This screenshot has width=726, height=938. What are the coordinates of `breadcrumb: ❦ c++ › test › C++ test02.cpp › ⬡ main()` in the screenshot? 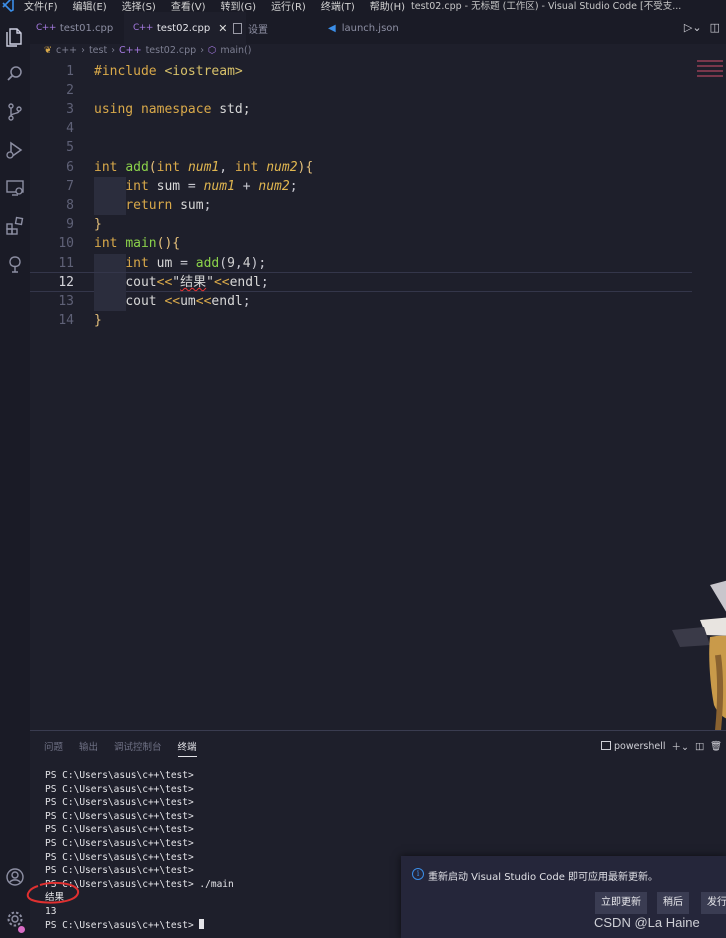 It's located at (147, 52).